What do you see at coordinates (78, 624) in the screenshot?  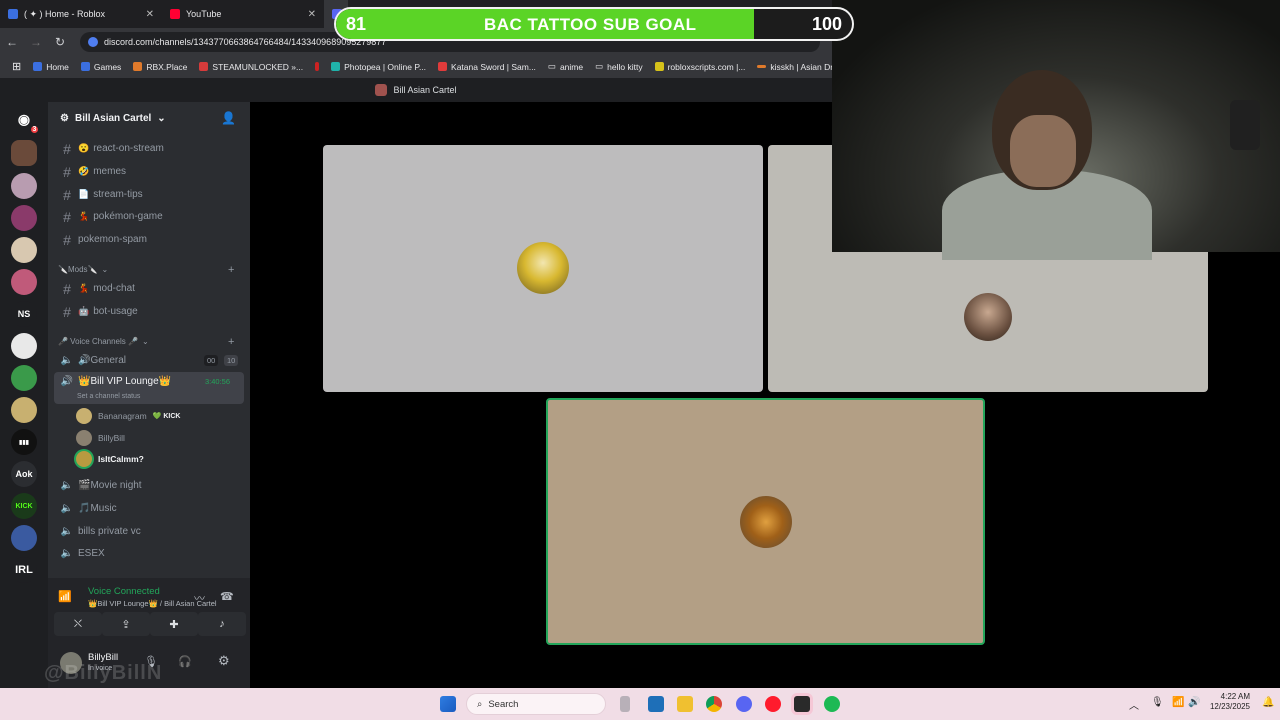 I see `camera-button: ⛌` at bounding box center [78, 624].